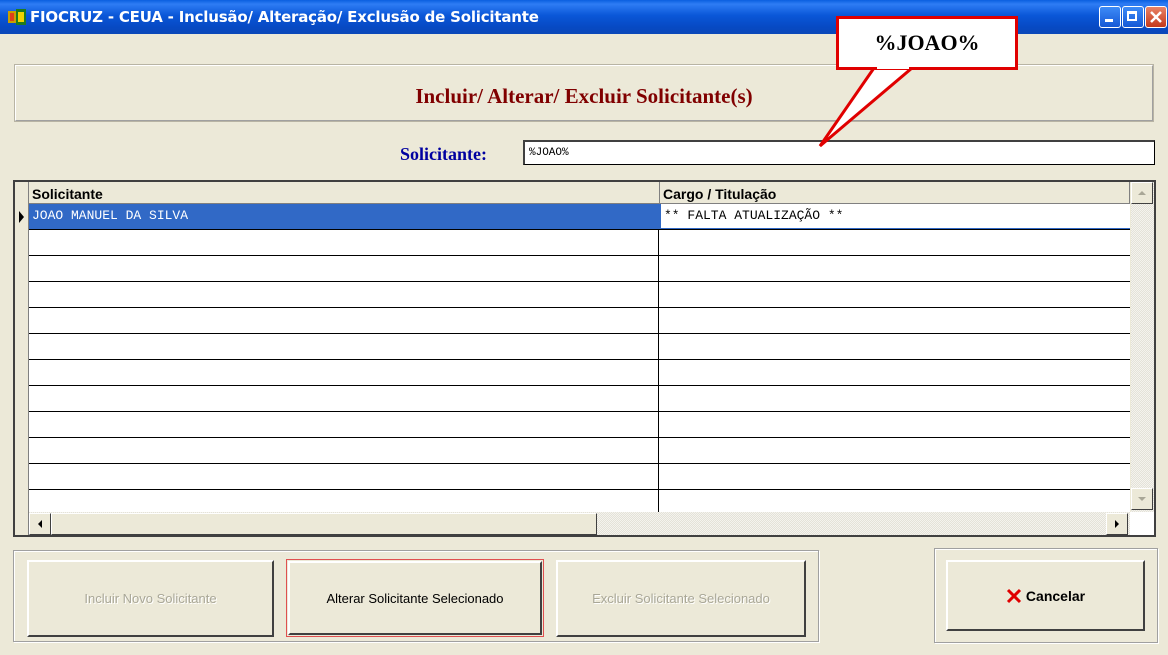 The image size is (1168, 655). Describe the element at coordinates (443, 154) in the screenshot. I see `search-label: Solicitante:` at that location.